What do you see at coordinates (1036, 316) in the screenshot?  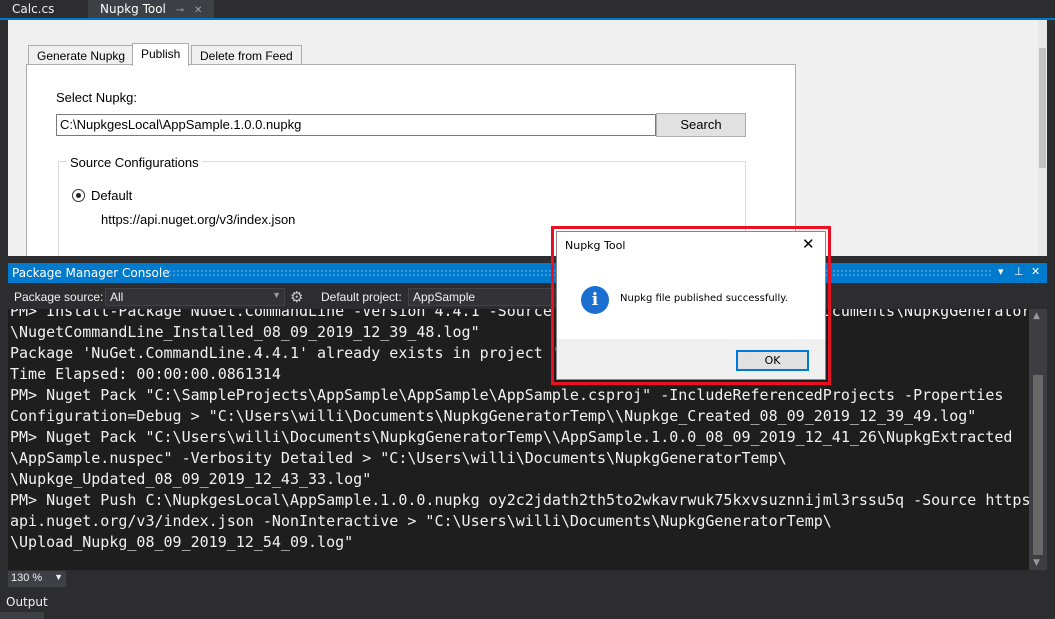 I see `scroll-up-icon: ▲` at bounding box center [1036, 316].